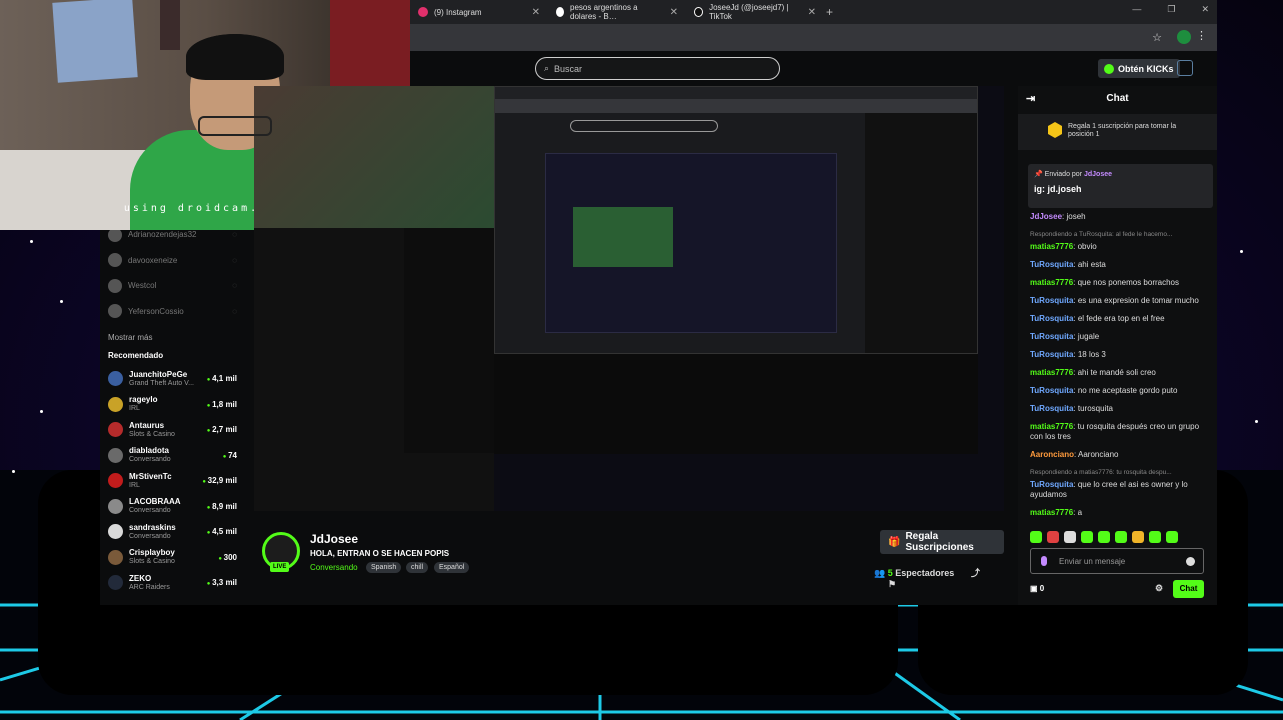 The image size is (1283, 720). What do you see at coordinates (334, 539) in the screenshot?
I see `streamer-name: JdJosee` at bounding box center [334, 539].